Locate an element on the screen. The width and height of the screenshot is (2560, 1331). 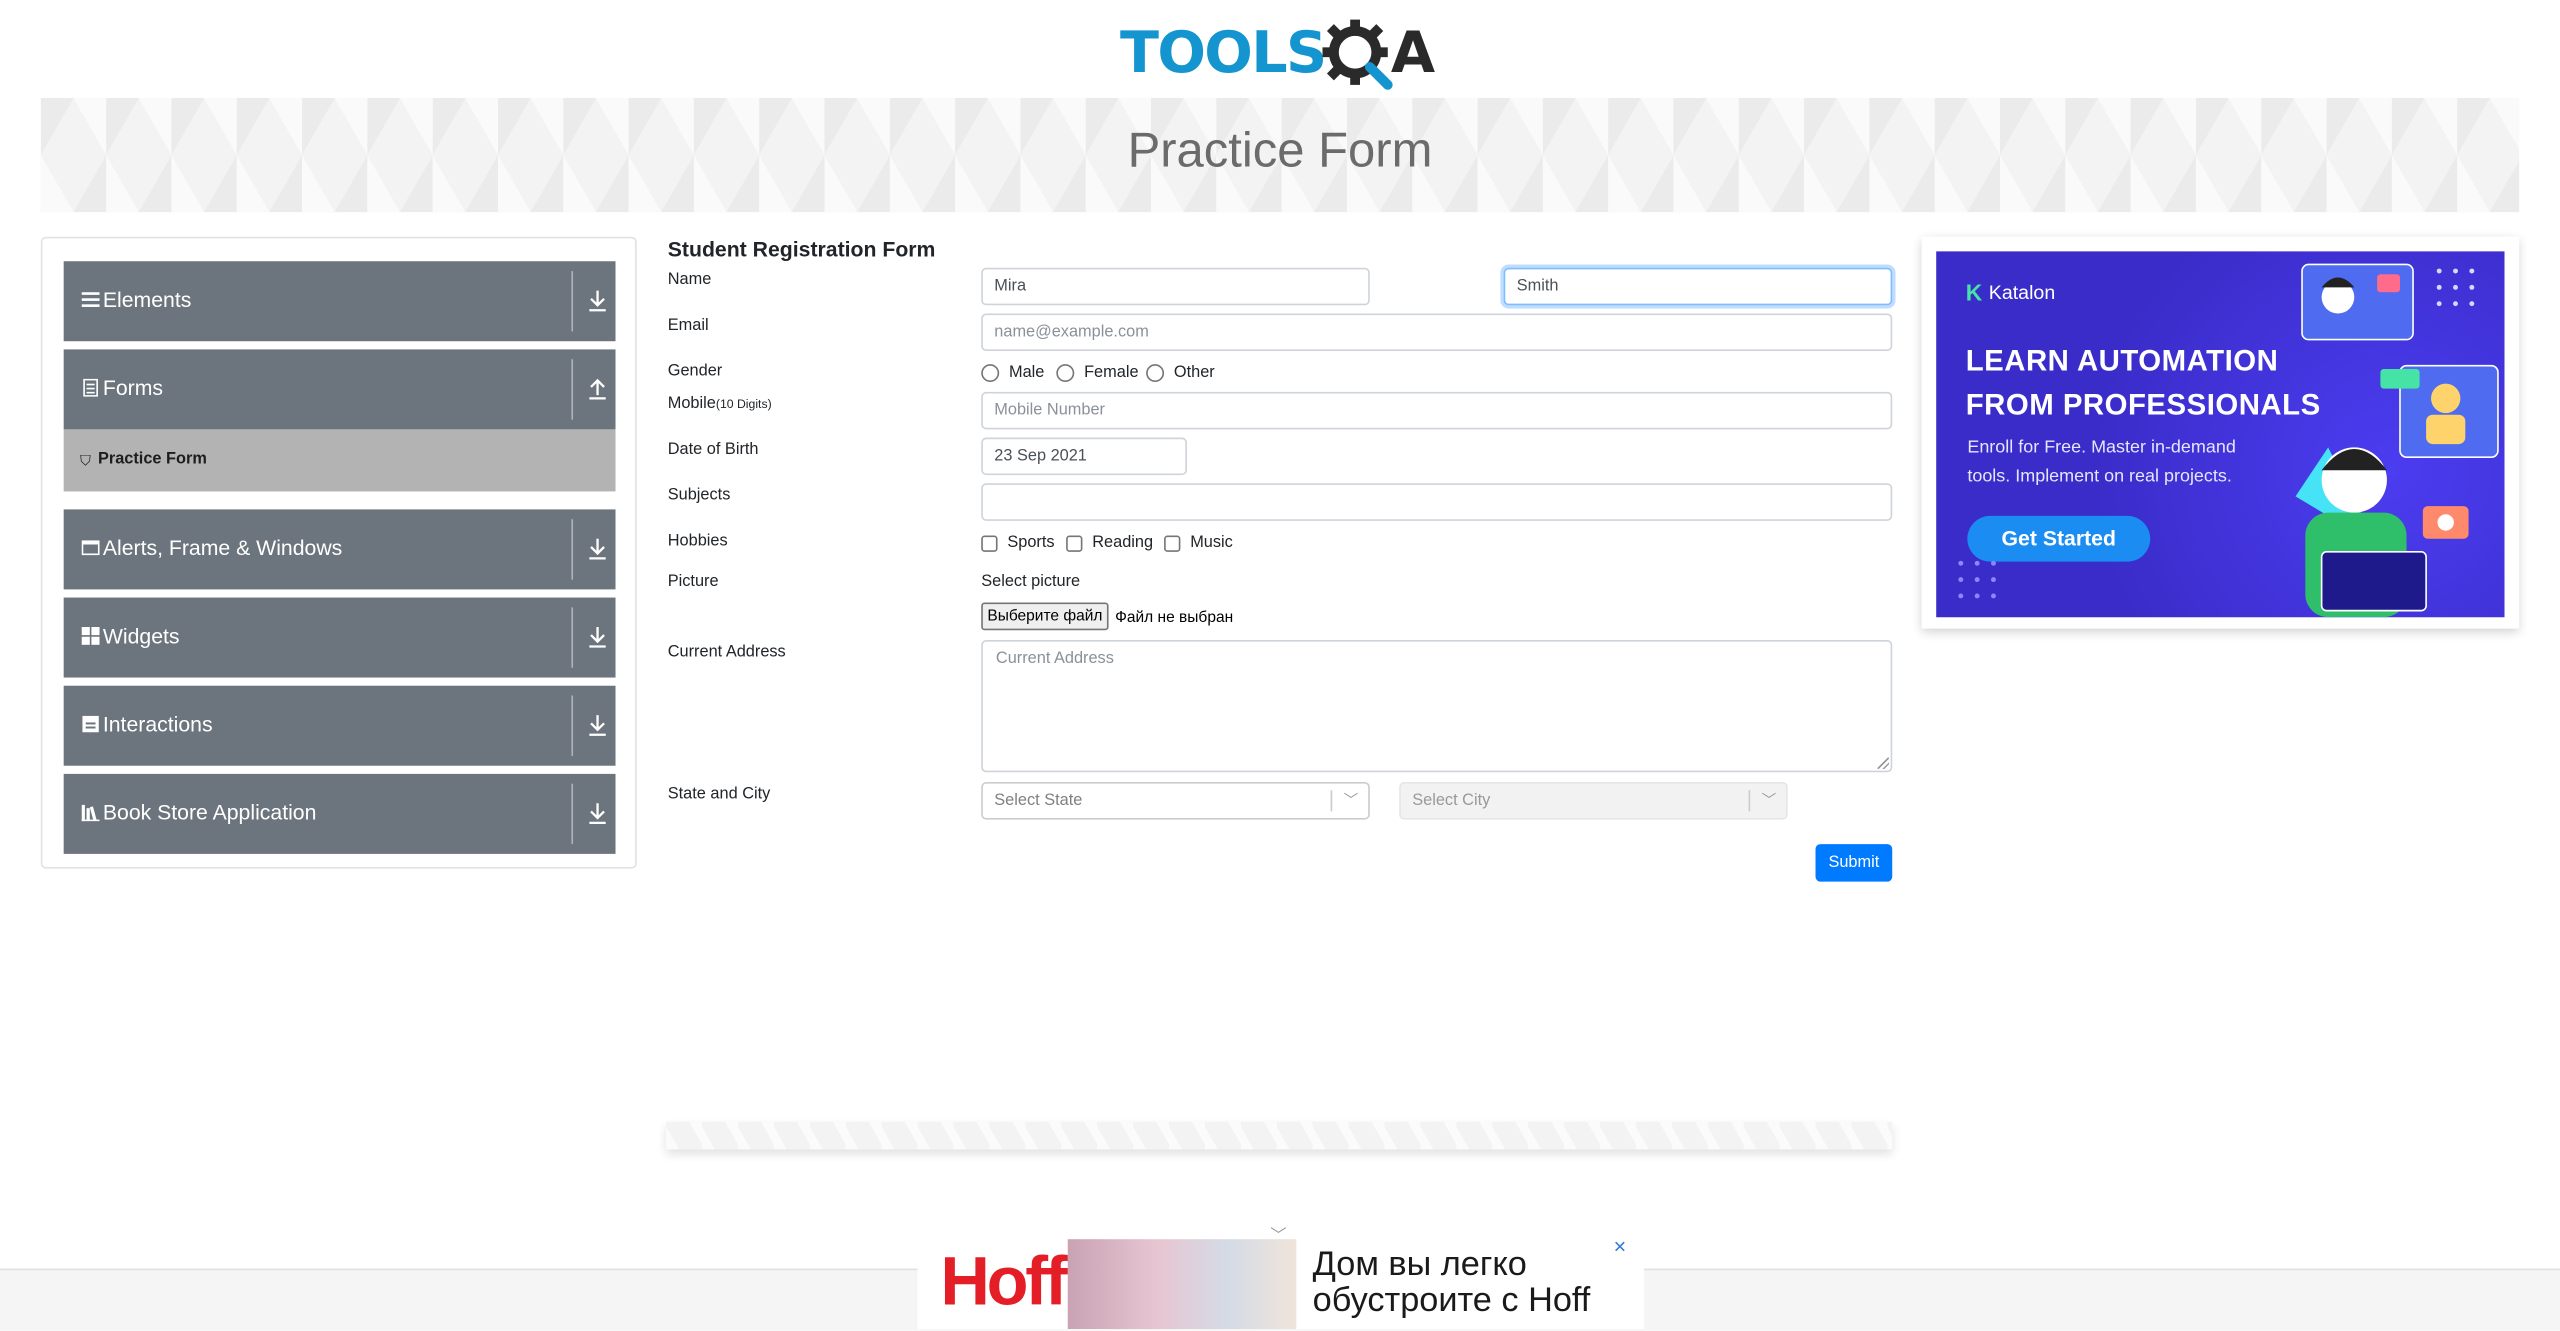
interactions-icon is located at coordinates (90, 724).